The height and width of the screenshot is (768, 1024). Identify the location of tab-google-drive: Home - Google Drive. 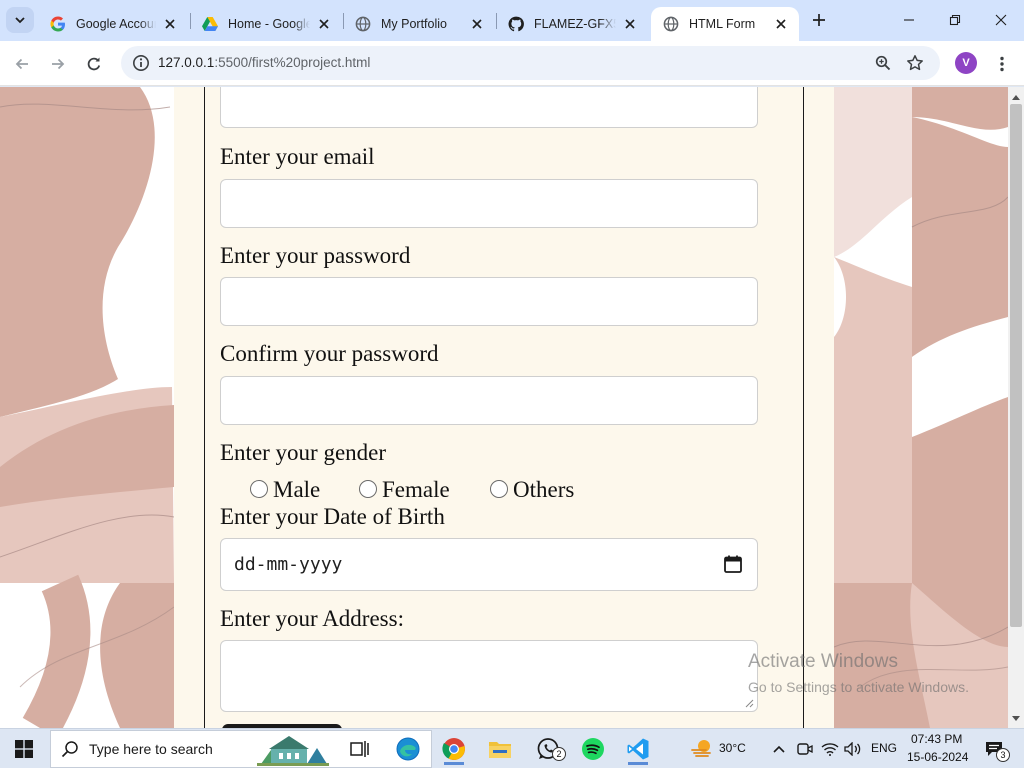
(266, 24).